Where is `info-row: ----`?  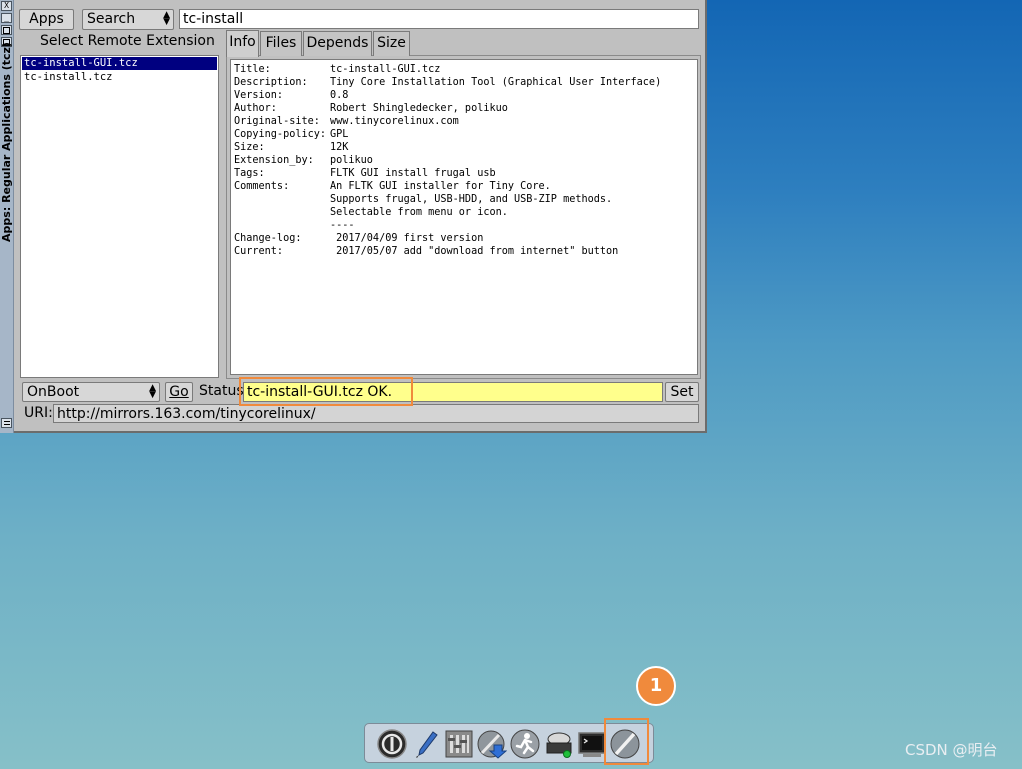 info-row: ---- is located at coordinates (465, 225).